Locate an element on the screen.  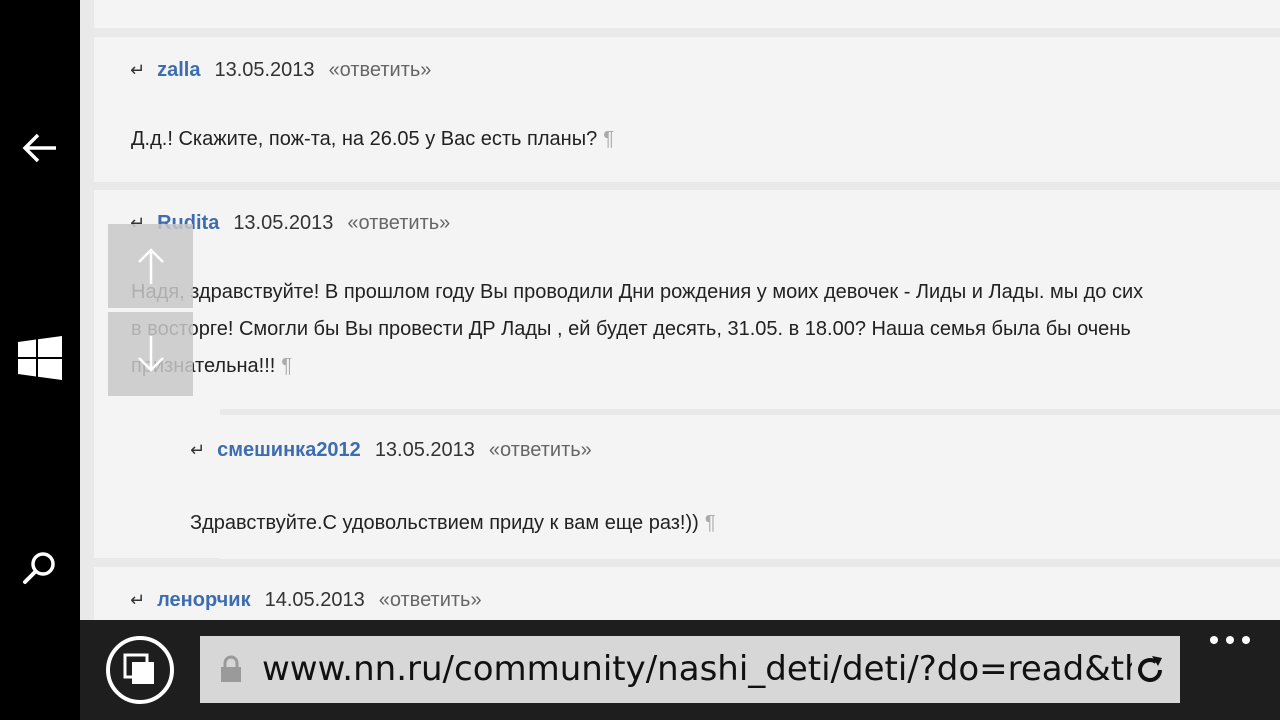
arrow-left-icon is located at coordinates (39, 148).